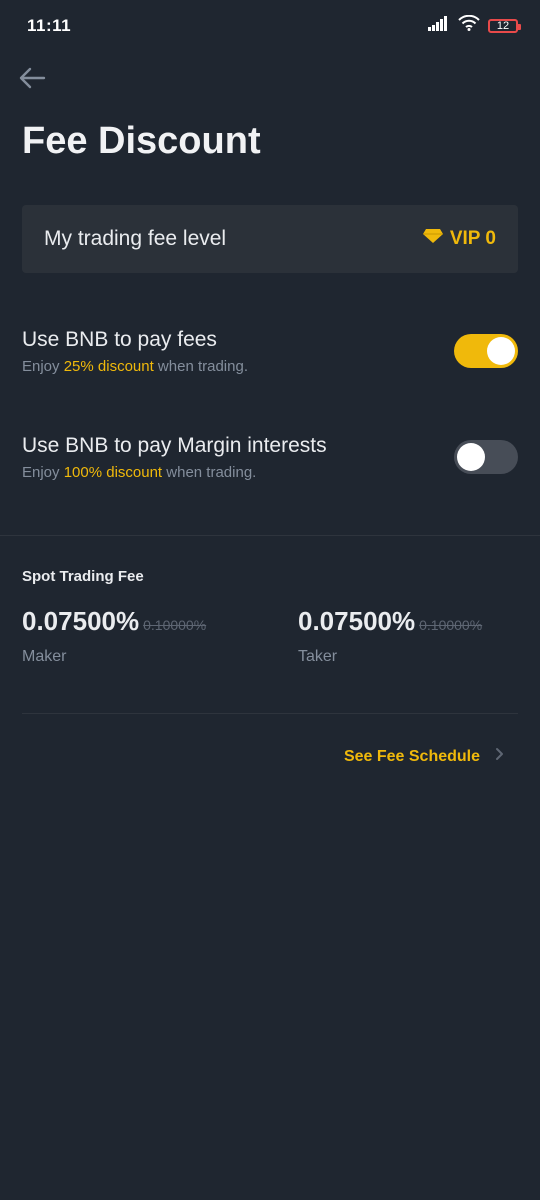 This screenshot has height=1200, width=540. Describe the element at coordinates (486, 457) in the screenshot. I see `margin-interests-toggle` at that location.